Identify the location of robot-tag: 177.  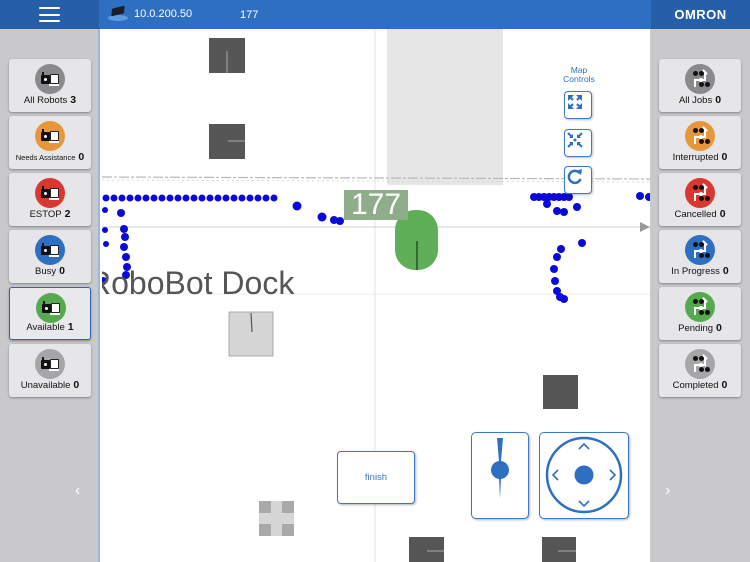
(376, 205).